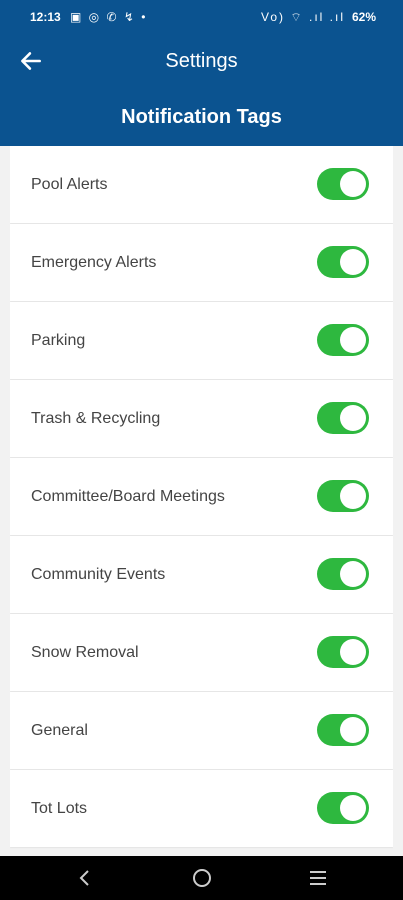  Describe the element at coordinates (201, 117) in the screenshot. I see `section-title: Notification Tags` at that location.